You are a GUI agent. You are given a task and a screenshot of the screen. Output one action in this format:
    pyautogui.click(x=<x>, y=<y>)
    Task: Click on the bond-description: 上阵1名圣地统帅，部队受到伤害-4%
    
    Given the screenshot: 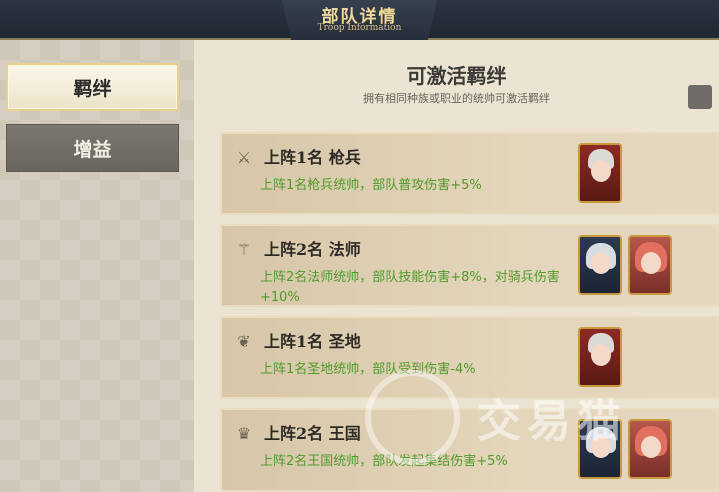 What is the action you would take?
    pyautogui.click(x=368, y=369)
    